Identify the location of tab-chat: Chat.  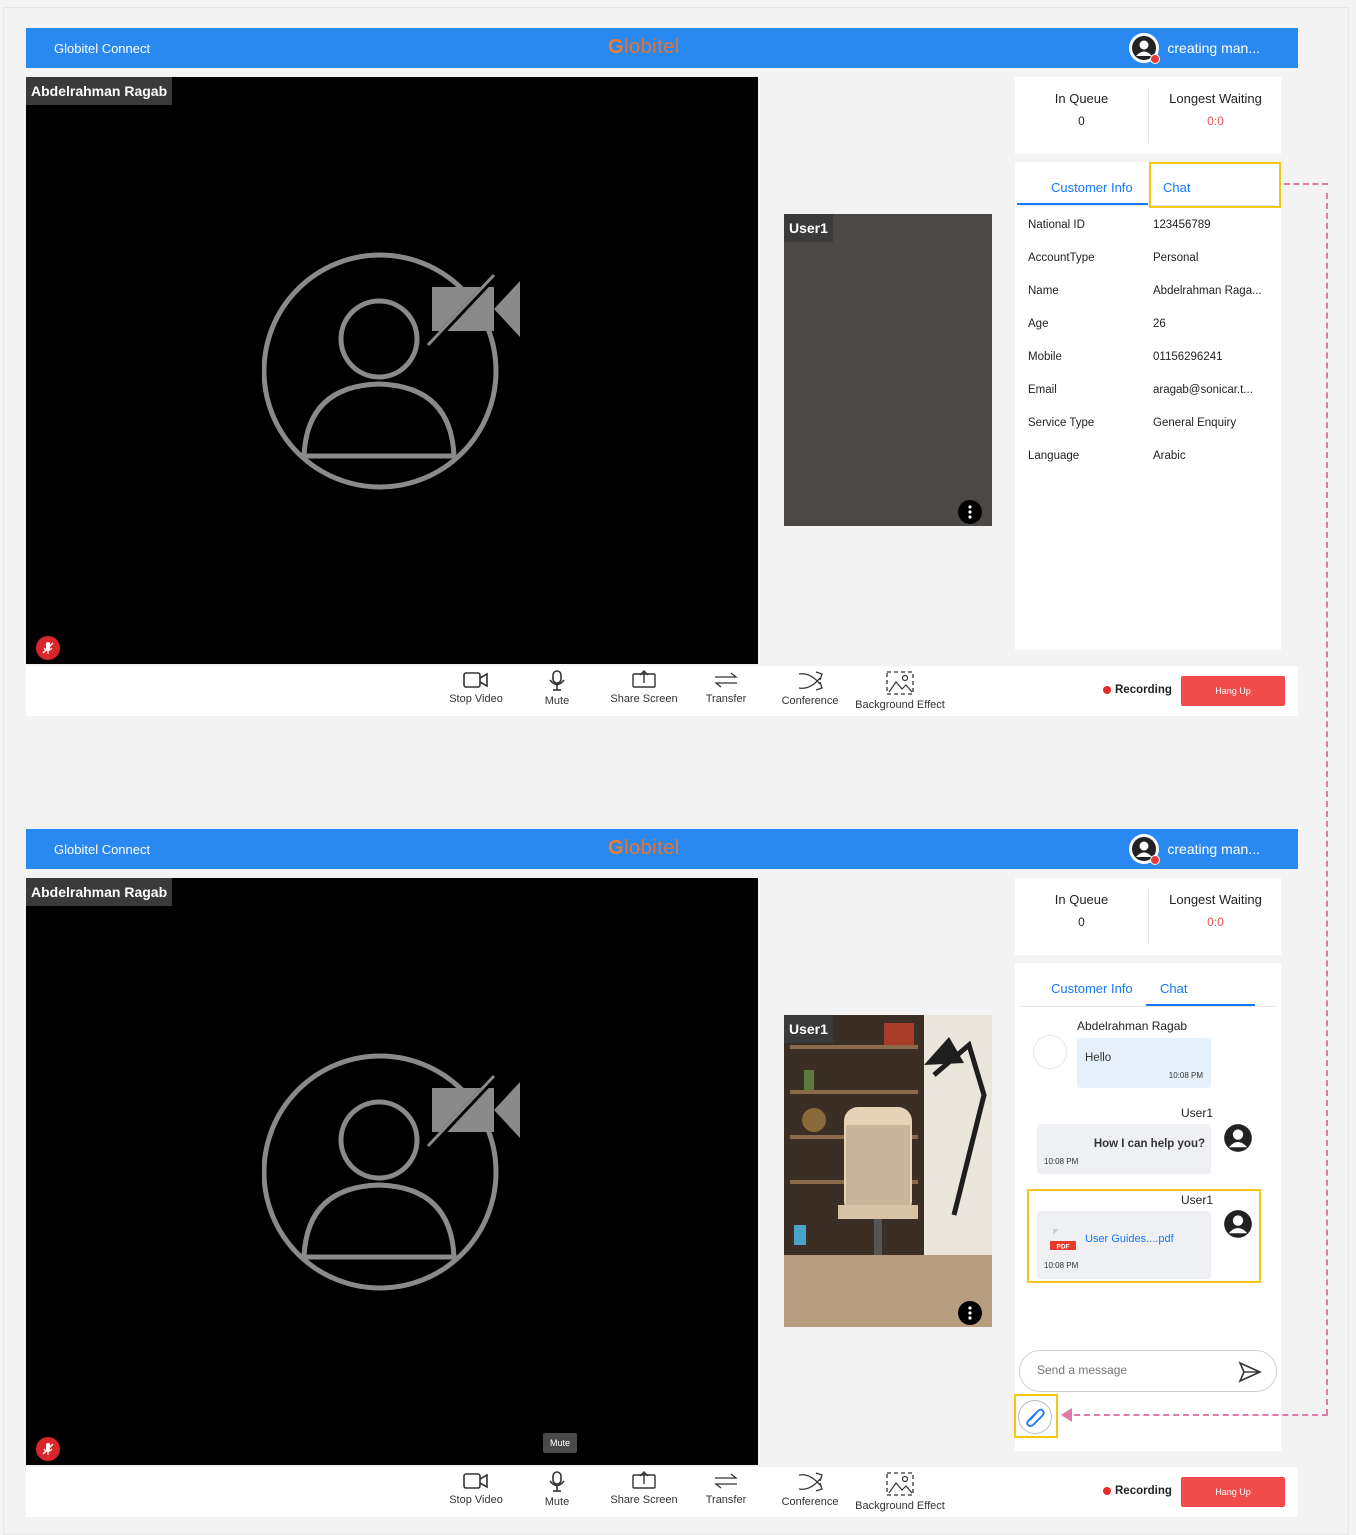
(1173, 988).